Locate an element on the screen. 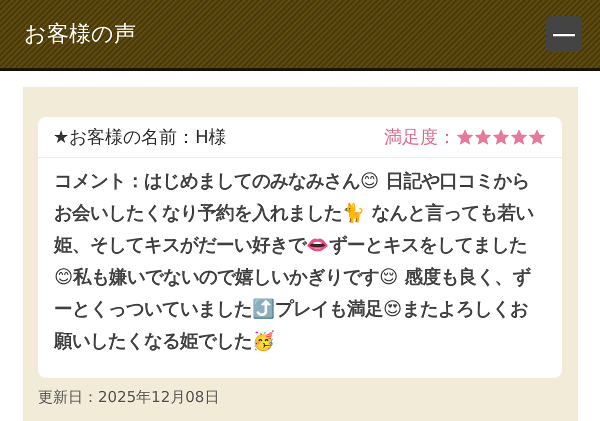 This screenshot has width=600, height=421. rating-label: 満足度： is located at coordinates (420, 137).